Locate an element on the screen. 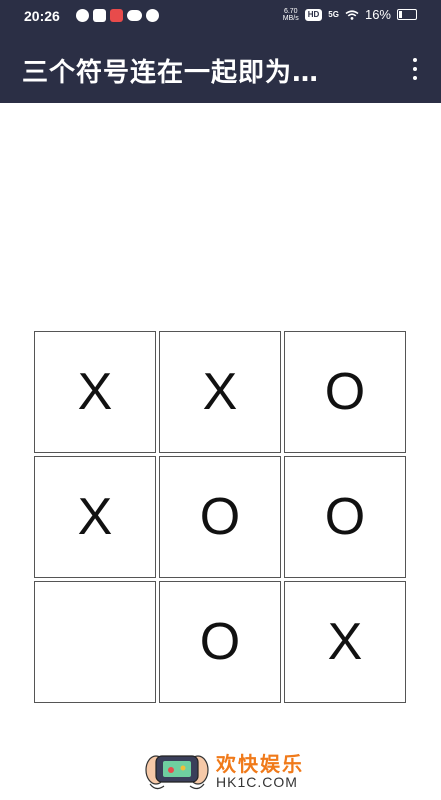 This screenshot has width=441, height=800. signal-5g-icon: 5G is located at coordinates (333, 14).